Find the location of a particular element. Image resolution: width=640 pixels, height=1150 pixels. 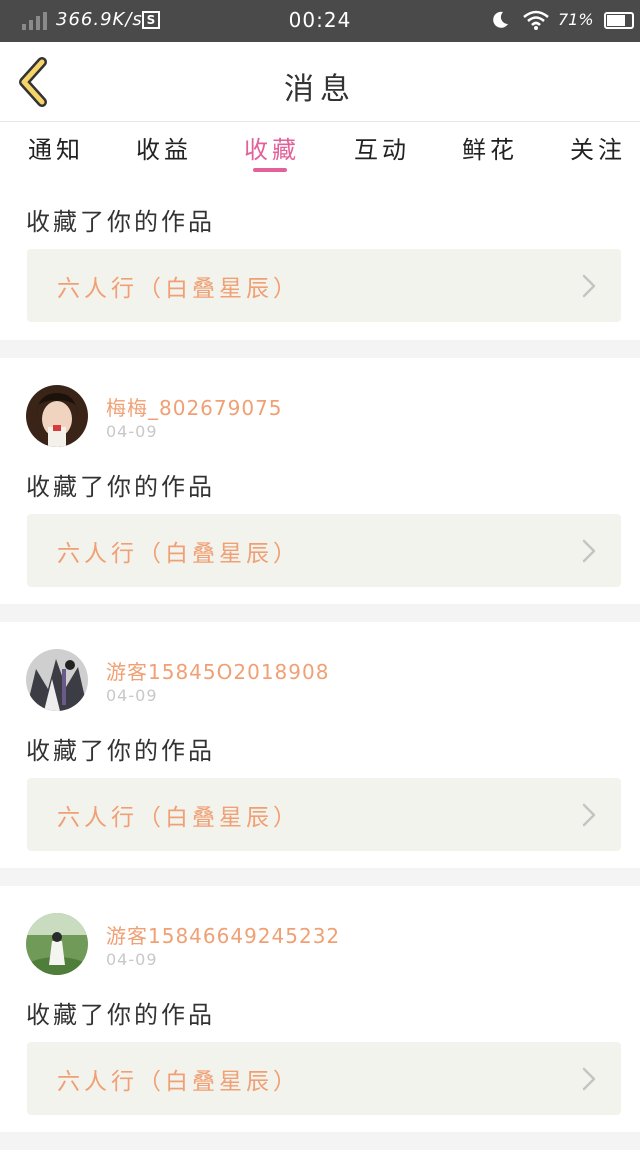

moon-icon is located at coordinates (500, 19).